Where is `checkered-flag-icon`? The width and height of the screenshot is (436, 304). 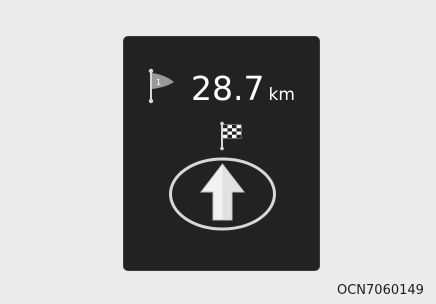
checkered-flag-icon is located at coordinates (231, 136).